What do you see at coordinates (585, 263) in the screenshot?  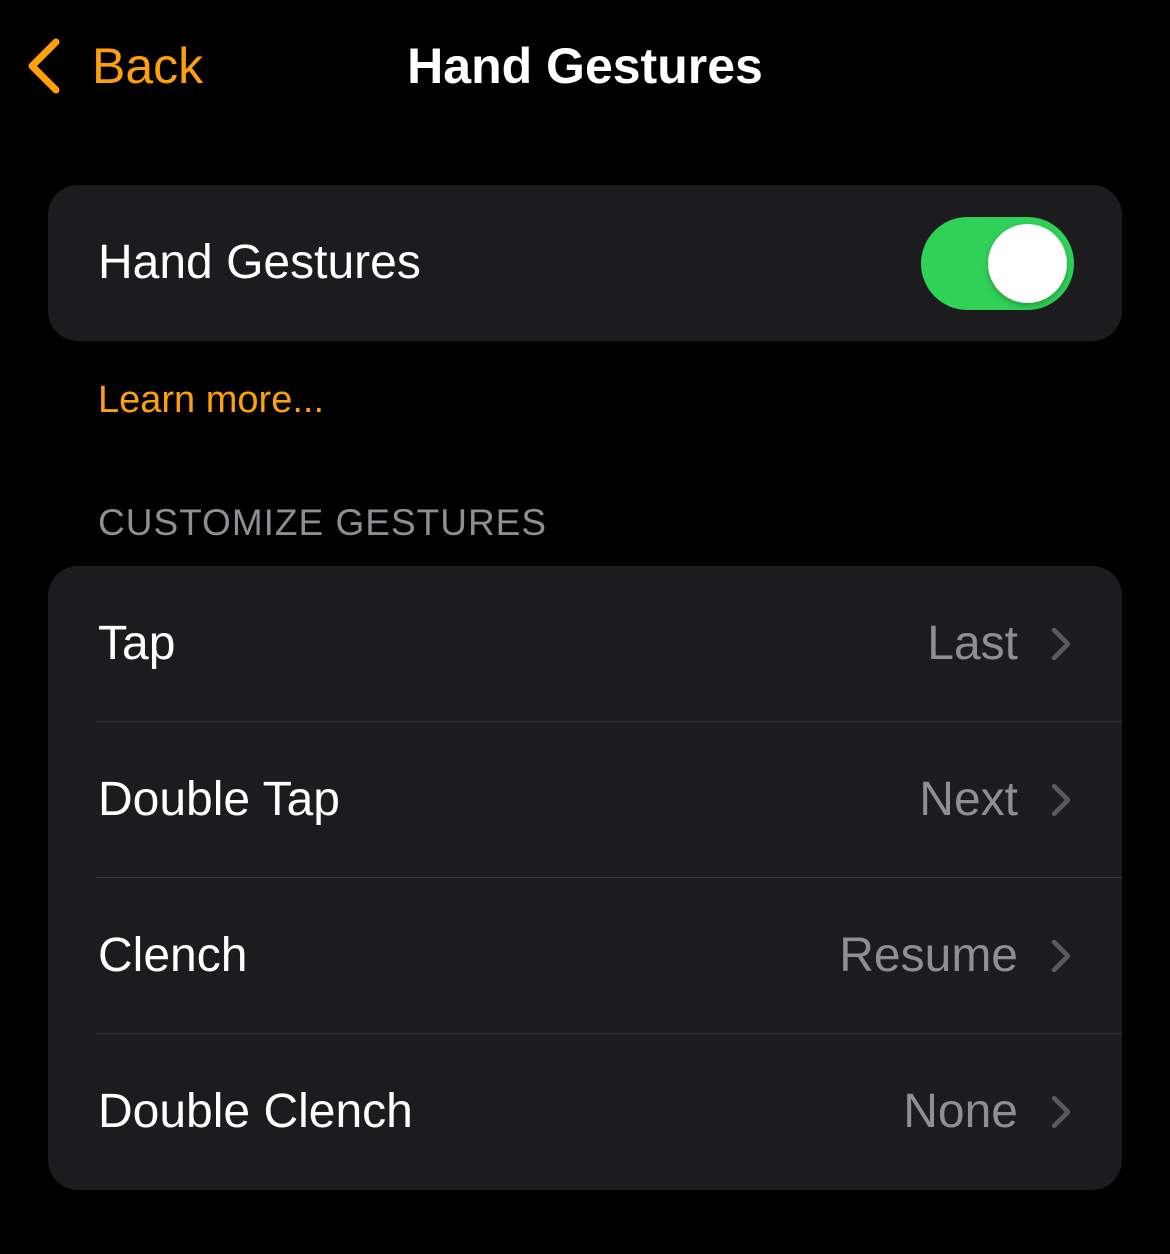 I see `hand-gestures-toggle-card: Hand Gestures` at bounding box center [585, 263].